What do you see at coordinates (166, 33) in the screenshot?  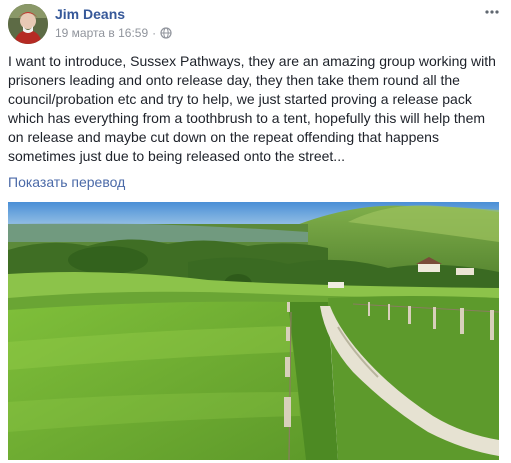 I see `globe-icon` at bounding box center [166, 33].